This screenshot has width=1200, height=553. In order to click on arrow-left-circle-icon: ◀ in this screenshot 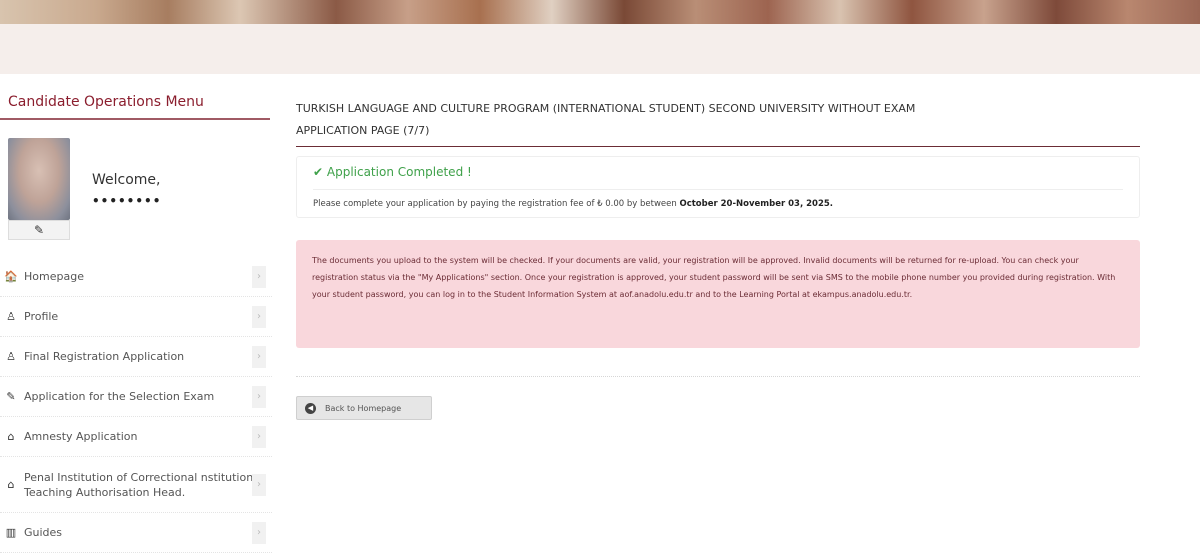, I will do `click(310, 408)`.